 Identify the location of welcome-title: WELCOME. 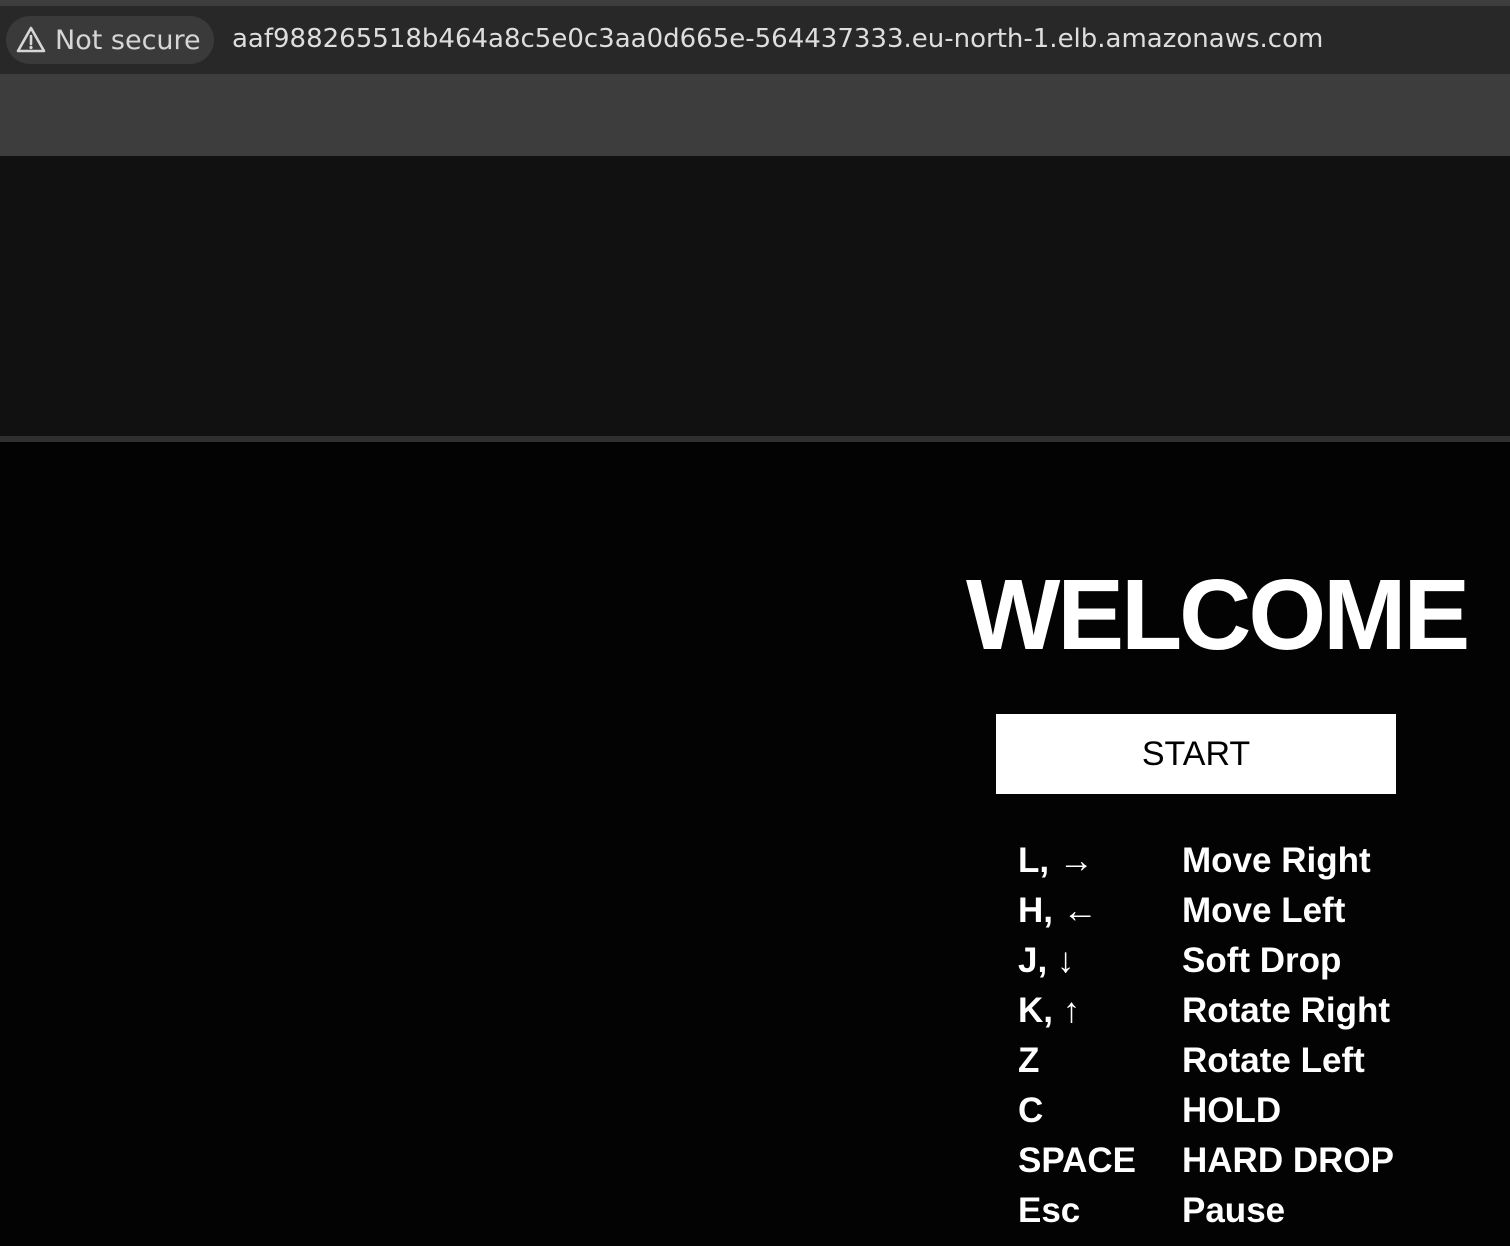
(1218, 615).